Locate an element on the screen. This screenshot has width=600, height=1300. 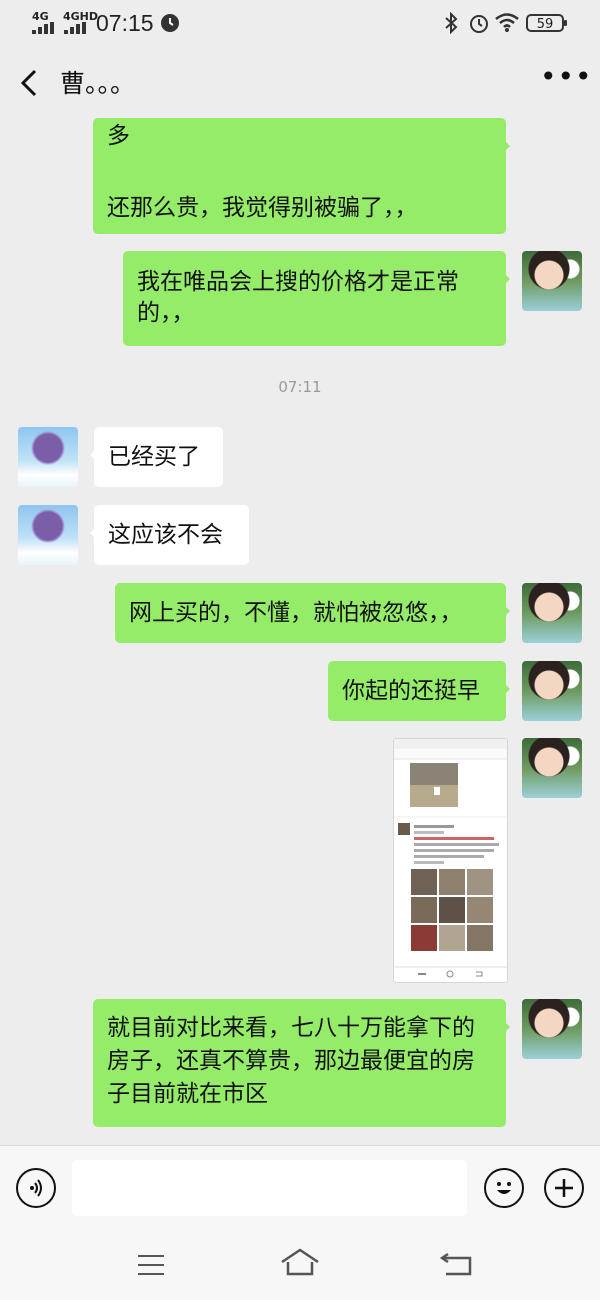
message-bubble-mine: 就目前对比来看，七八十万能拿下的房子，还真不算贵，那边最便宜的房子目前就在市区 is located at coordinates (301, 1063).